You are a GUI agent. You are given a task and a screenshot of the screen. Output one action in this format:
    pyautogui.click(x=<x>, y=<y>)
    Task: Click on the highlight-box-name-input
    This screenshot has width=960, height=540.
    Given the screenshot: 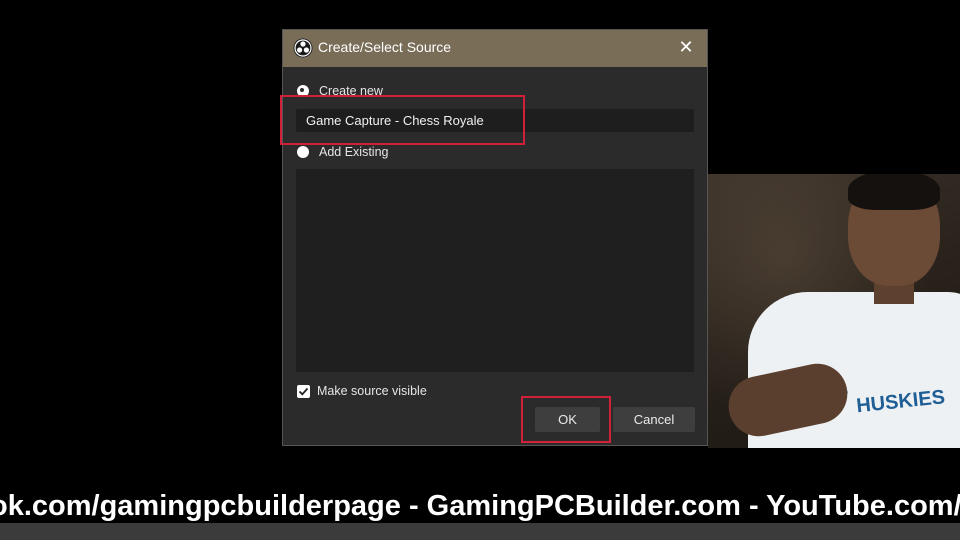 What is the action you would take?
    pyautogui.click(x=402, y=120)
    